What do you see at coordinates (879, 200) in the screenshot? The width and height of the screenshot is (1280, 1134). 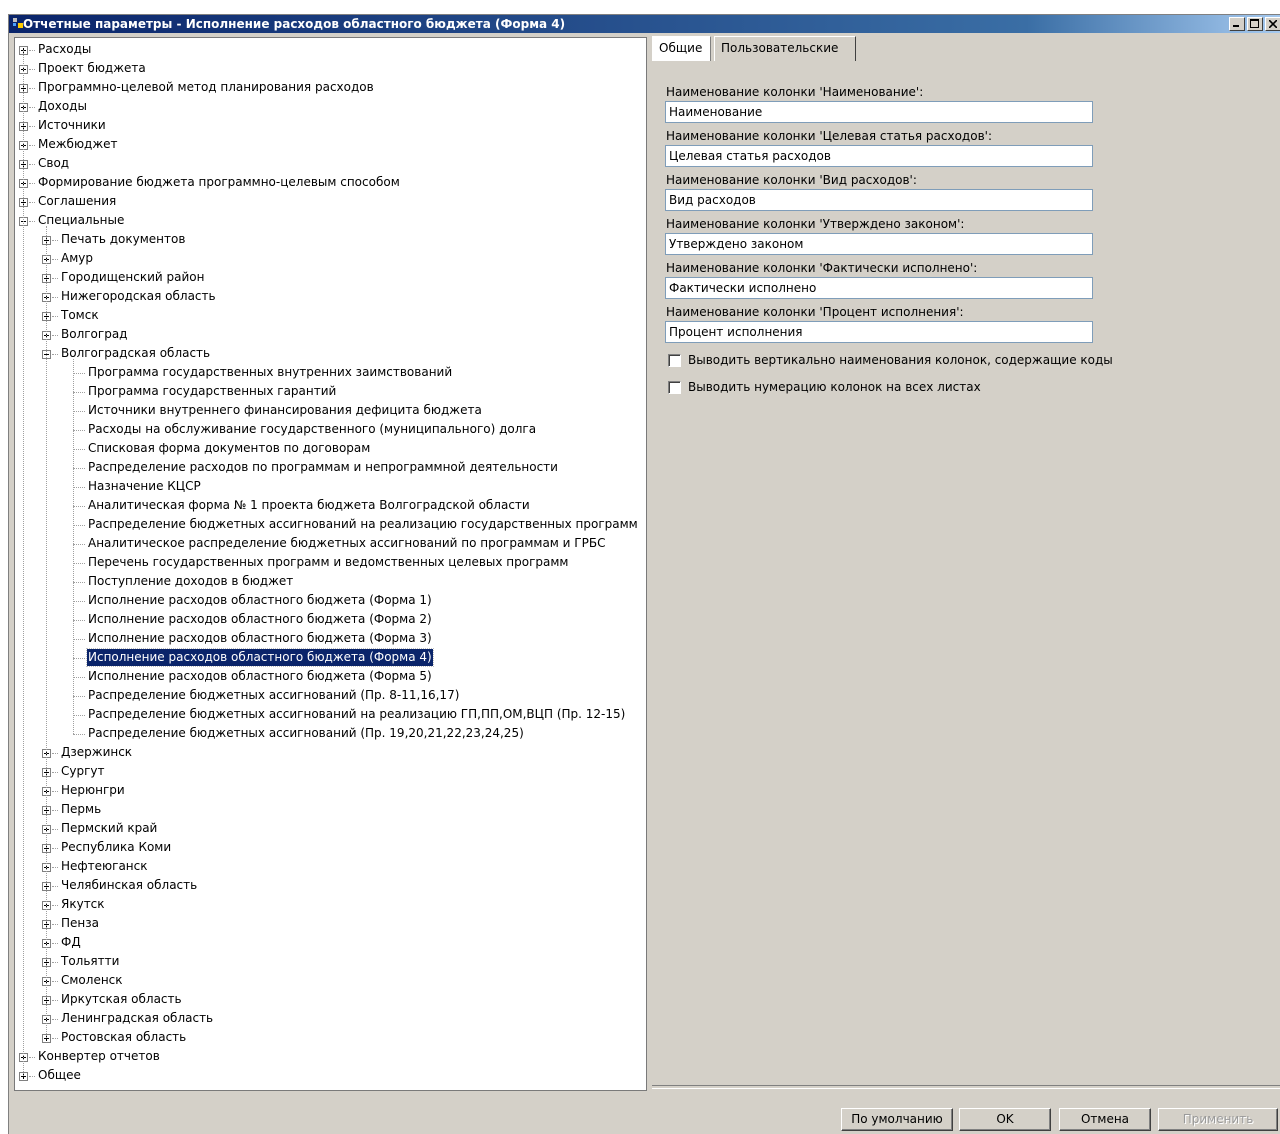 I see `expense-type-column-input` at bounding box center [879, 200].